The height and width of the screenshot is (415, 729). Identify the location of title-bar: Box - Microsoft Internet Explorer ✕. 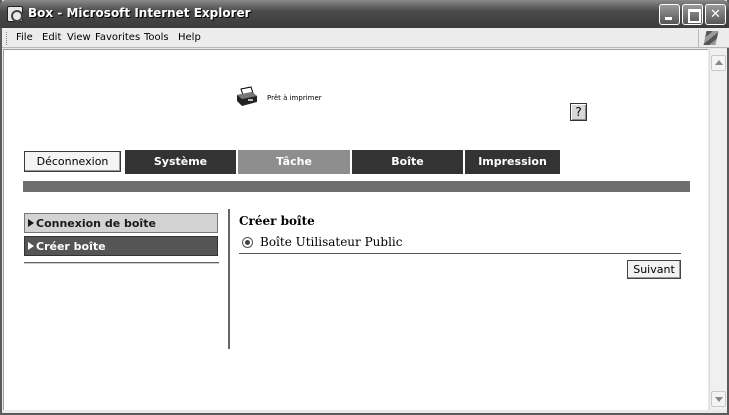
(364, 14).